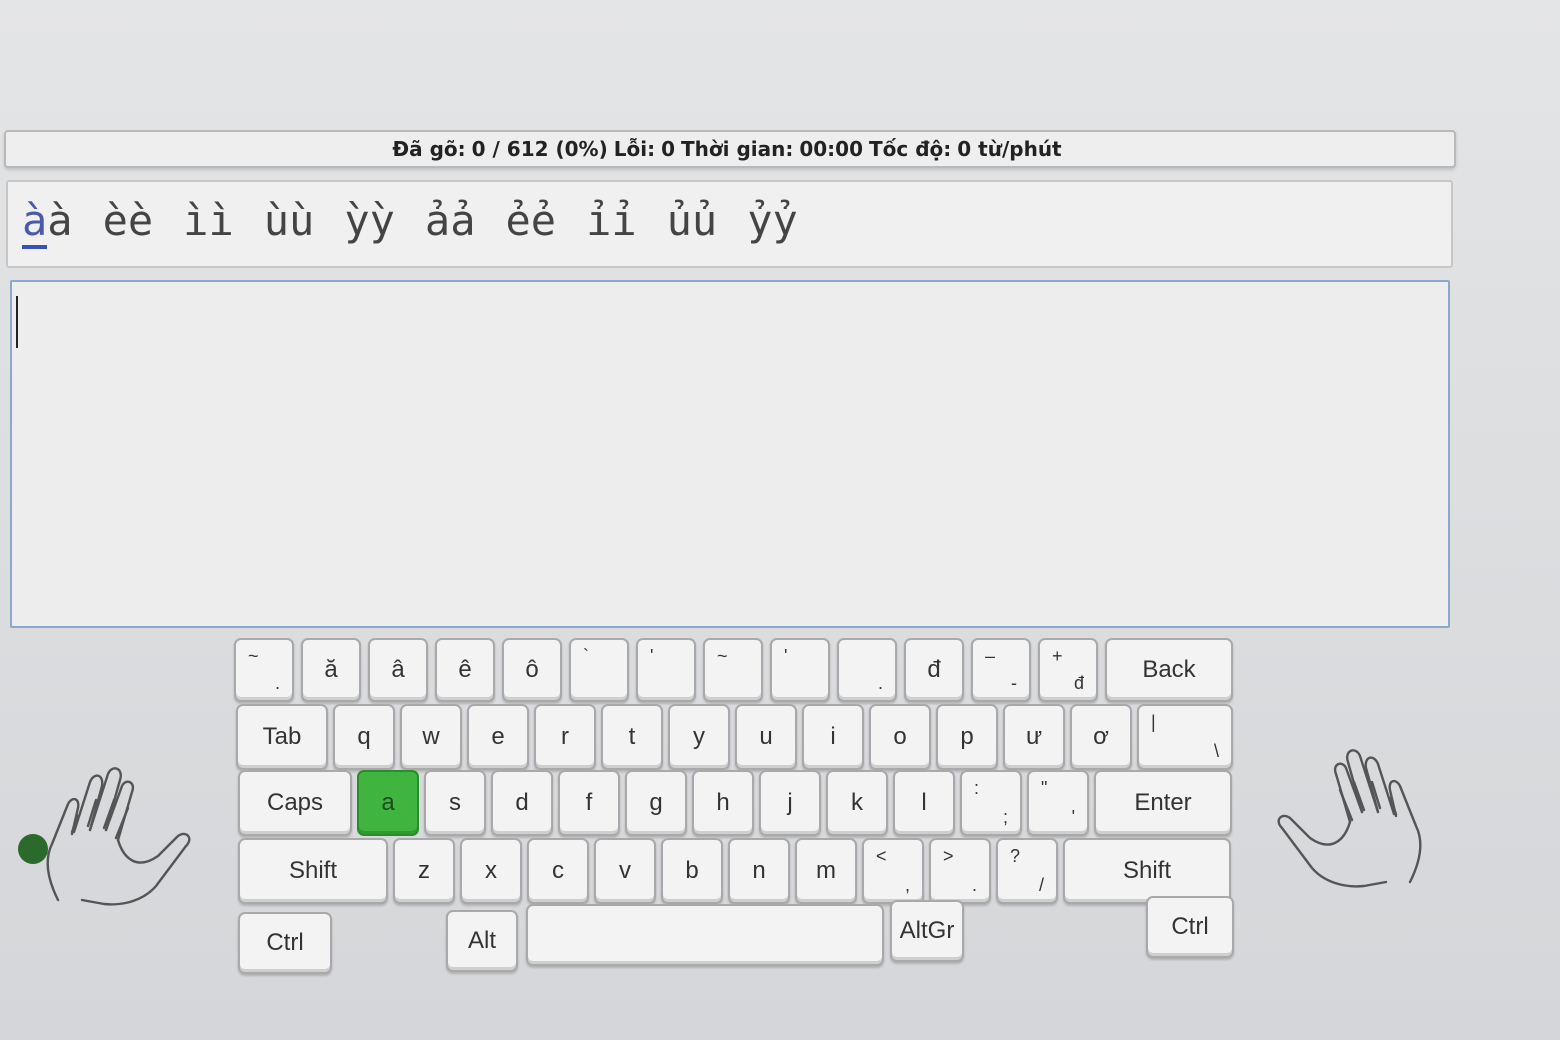 This screenshot has height=1040, width=1560. Describe the element at coordinates (705, 935) in the screenshot. I see `key-space` at that location.